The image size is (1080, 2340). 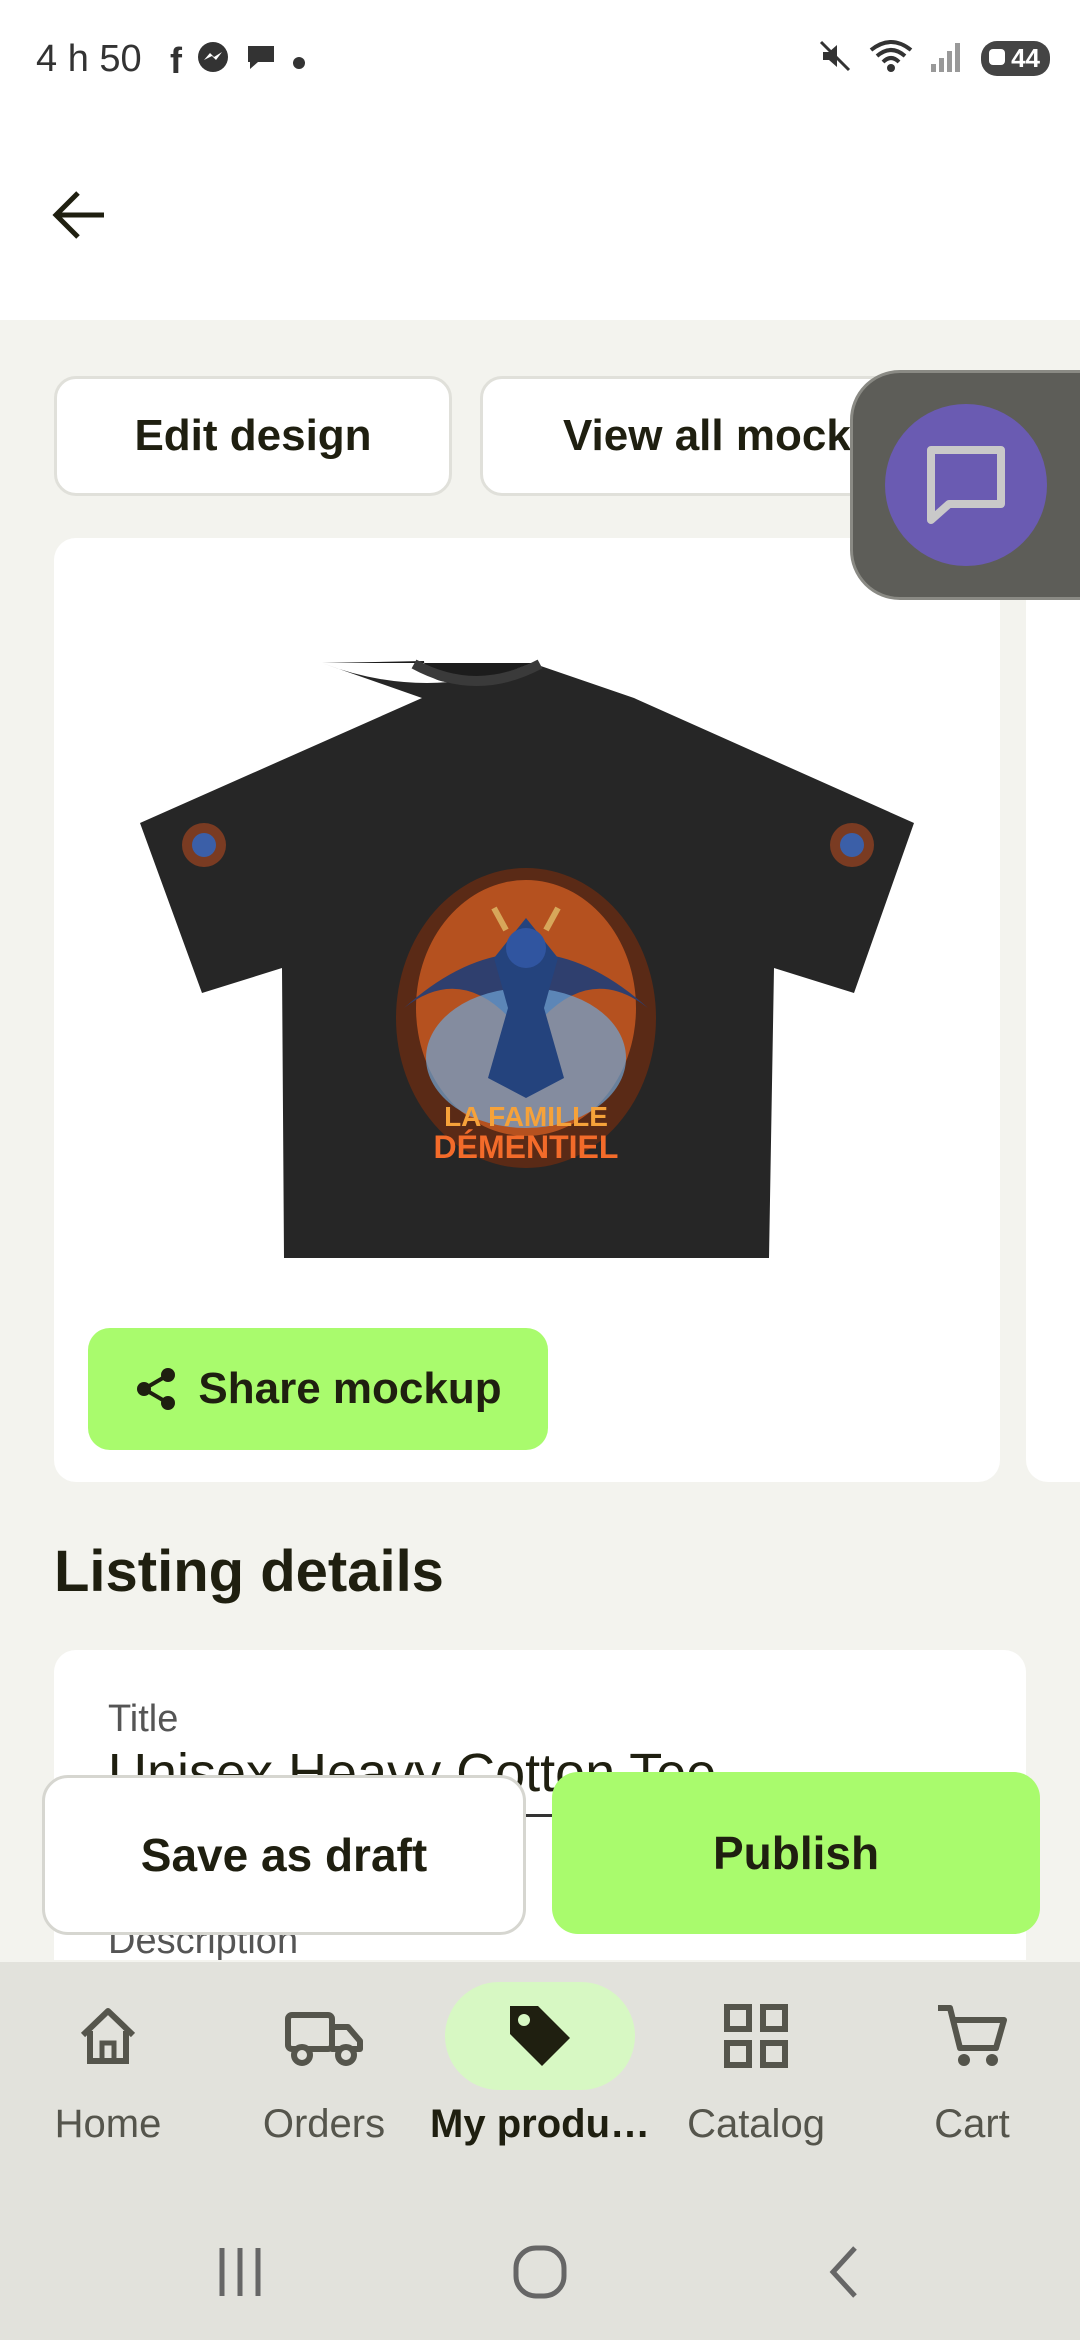 I want to click on next-mockup-card, so click(x=1053, y=1010).